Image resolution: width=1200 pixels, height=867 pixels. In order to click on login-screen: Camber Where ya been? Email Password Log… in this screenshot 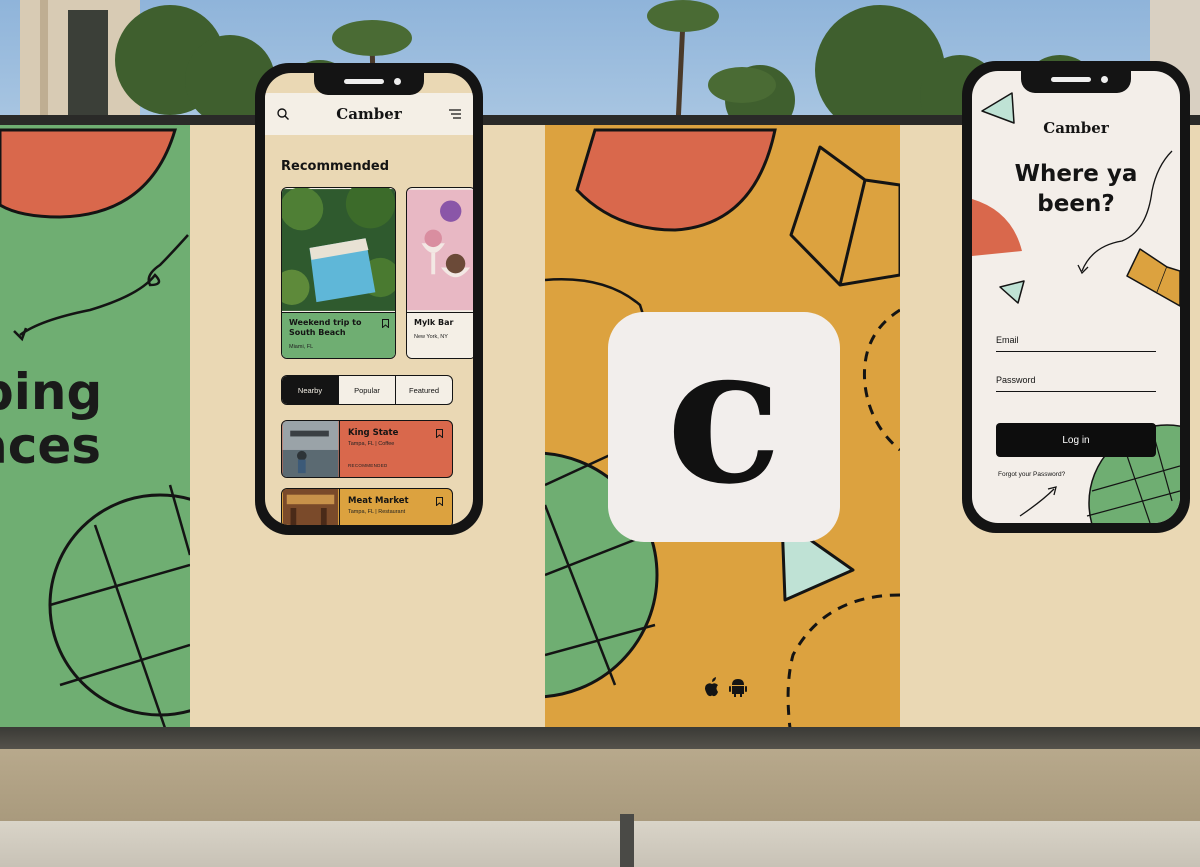, I will do `click(1076, 297)`.